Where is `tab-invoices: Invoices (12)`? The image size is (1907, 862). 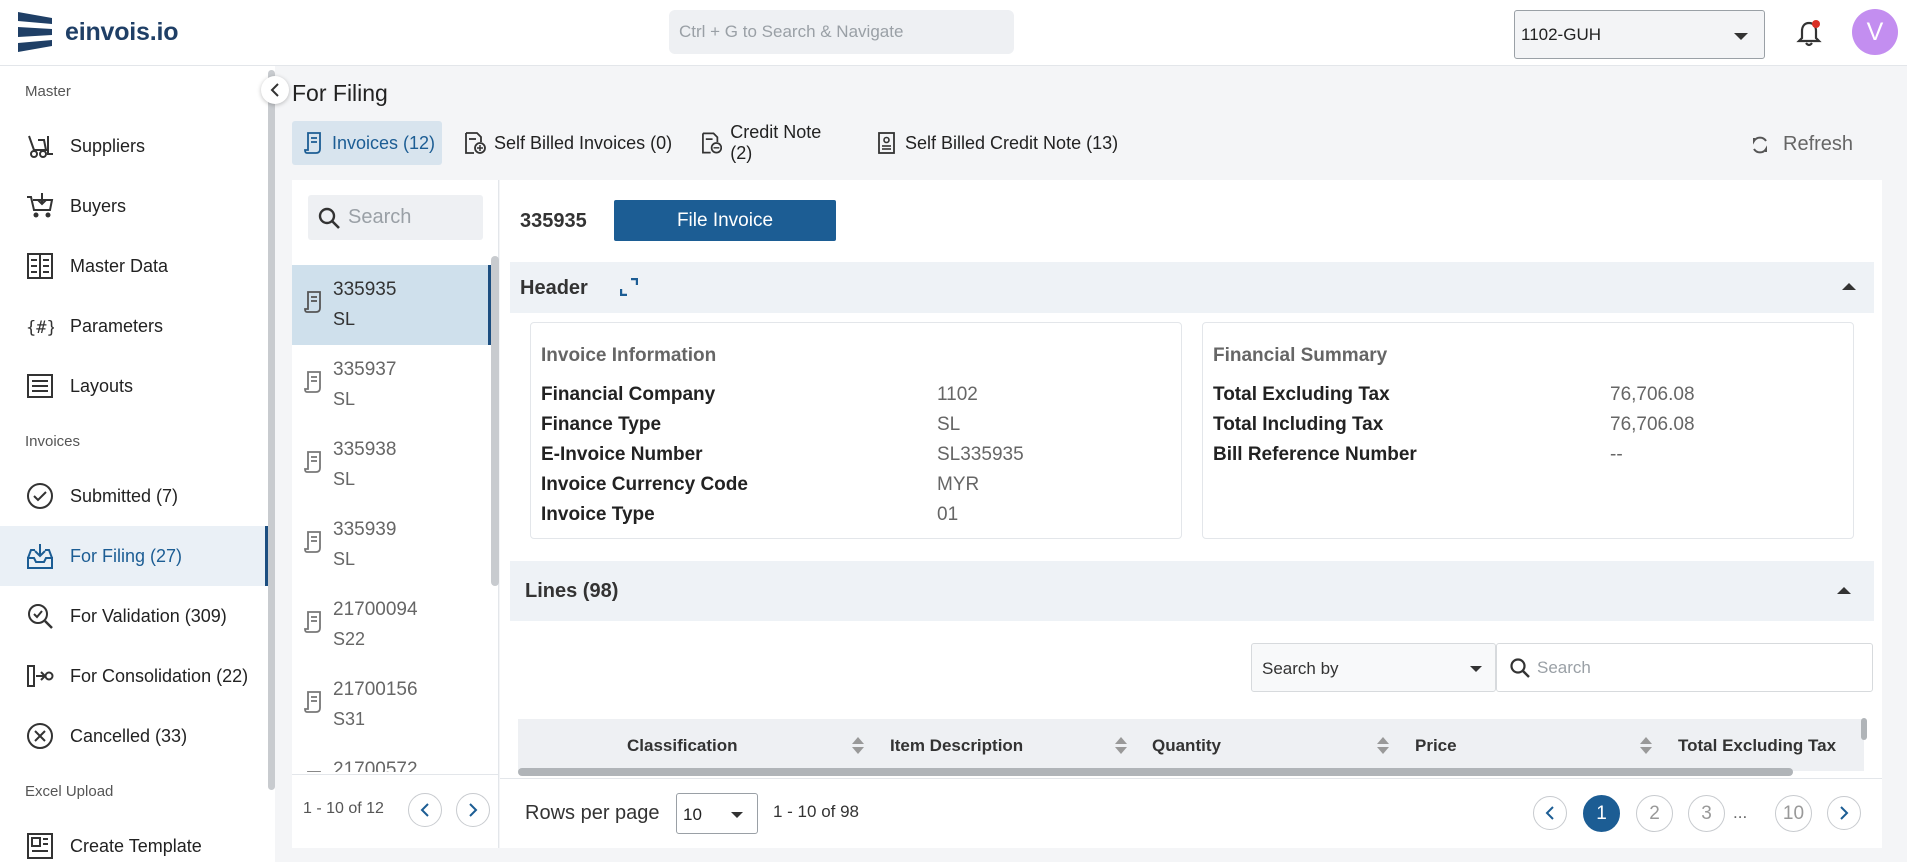 tab-invoices: Invoices (12) is located at coordinates (367, 143).